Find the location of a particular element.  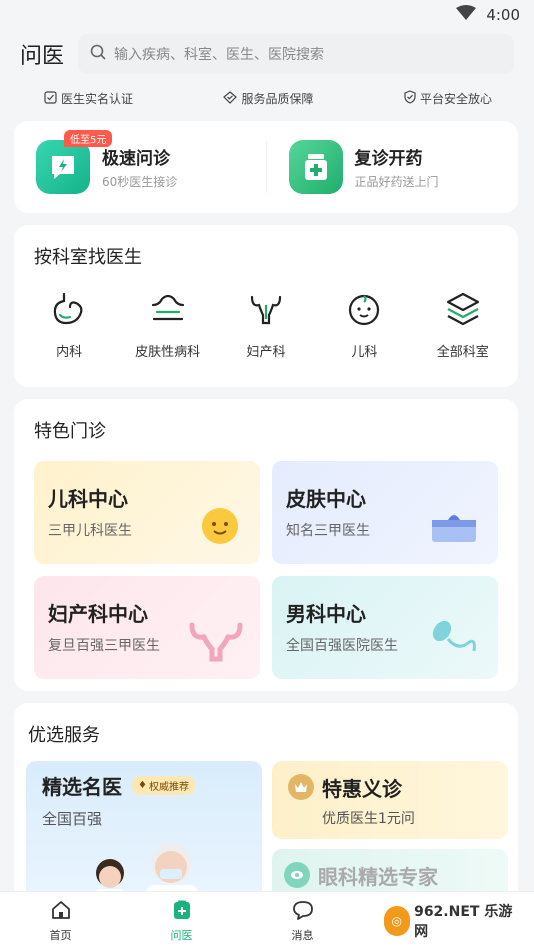

diamond-check-icon is located at coordinates (230, 98).